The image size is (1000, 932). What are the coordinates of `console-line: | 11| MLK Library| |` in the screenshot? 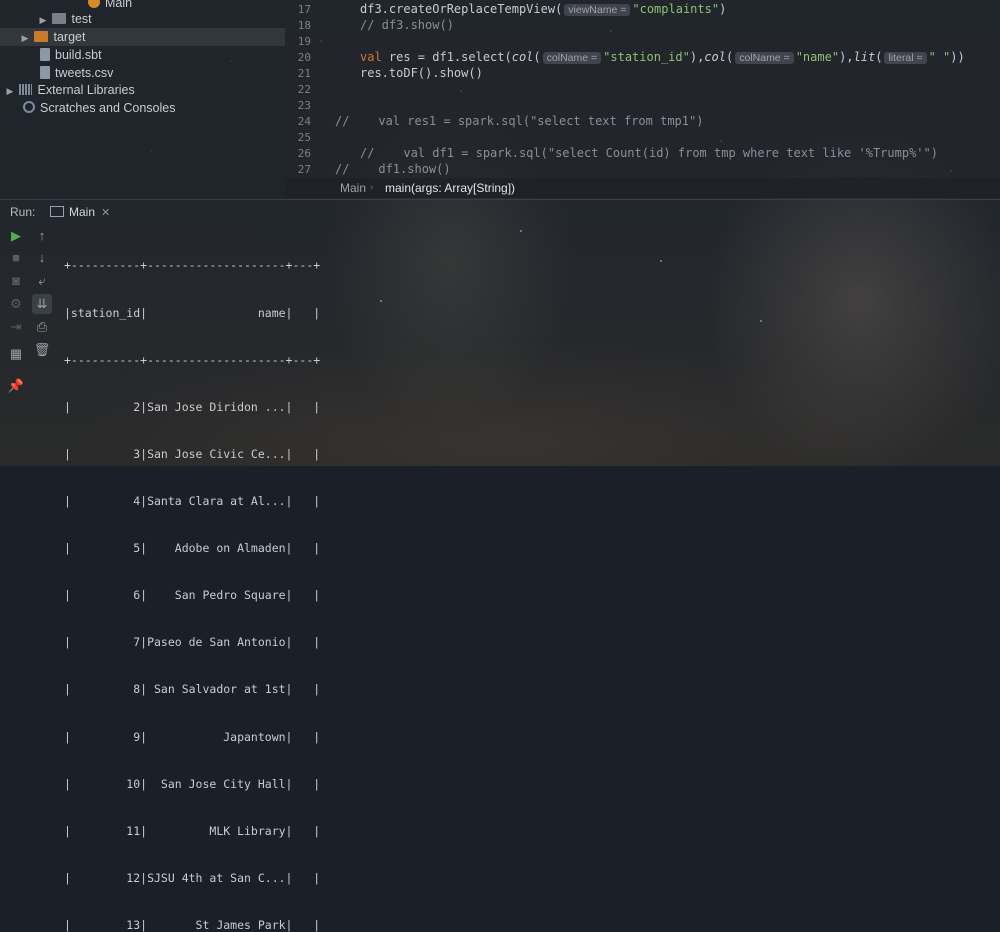 It's located at (192, 830).